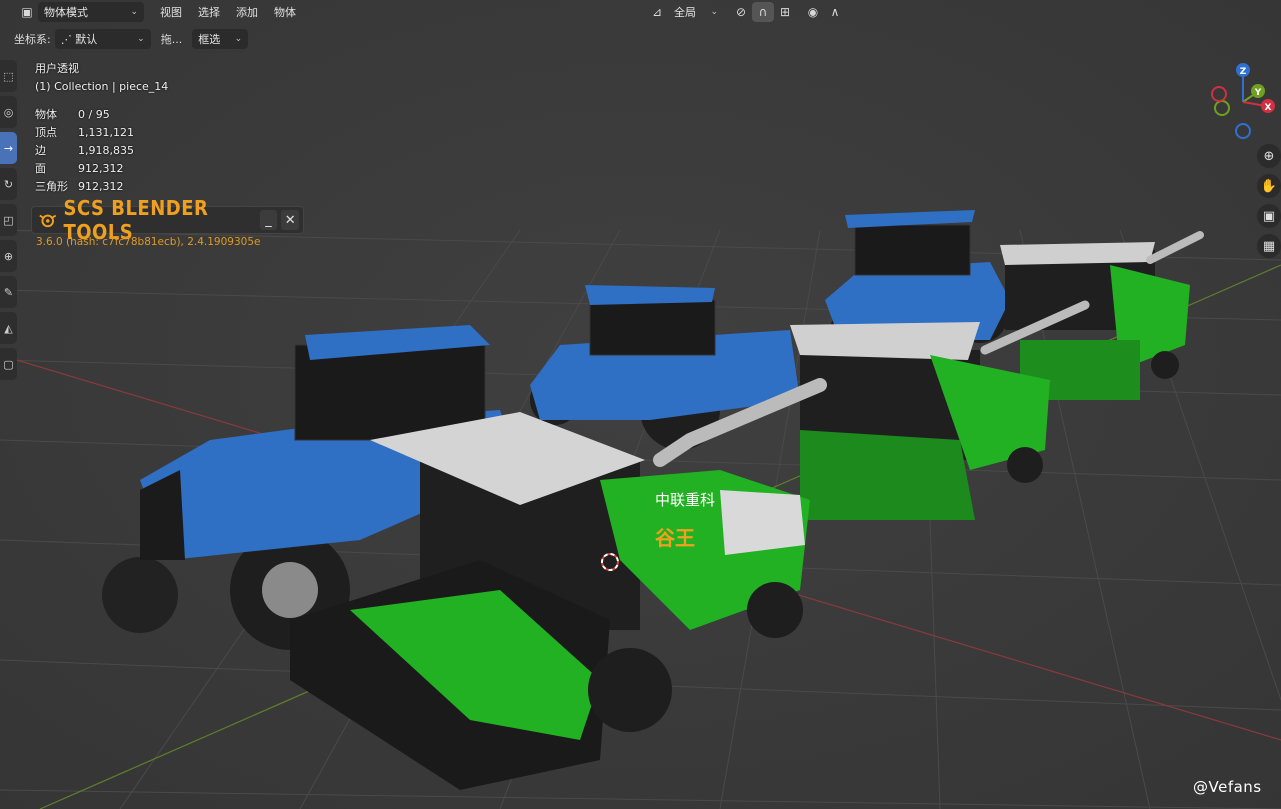  What do you see at coordinates (48, 221) in the screenshot?
I see `scs-logo-icon` at bounding box center [48, 221].